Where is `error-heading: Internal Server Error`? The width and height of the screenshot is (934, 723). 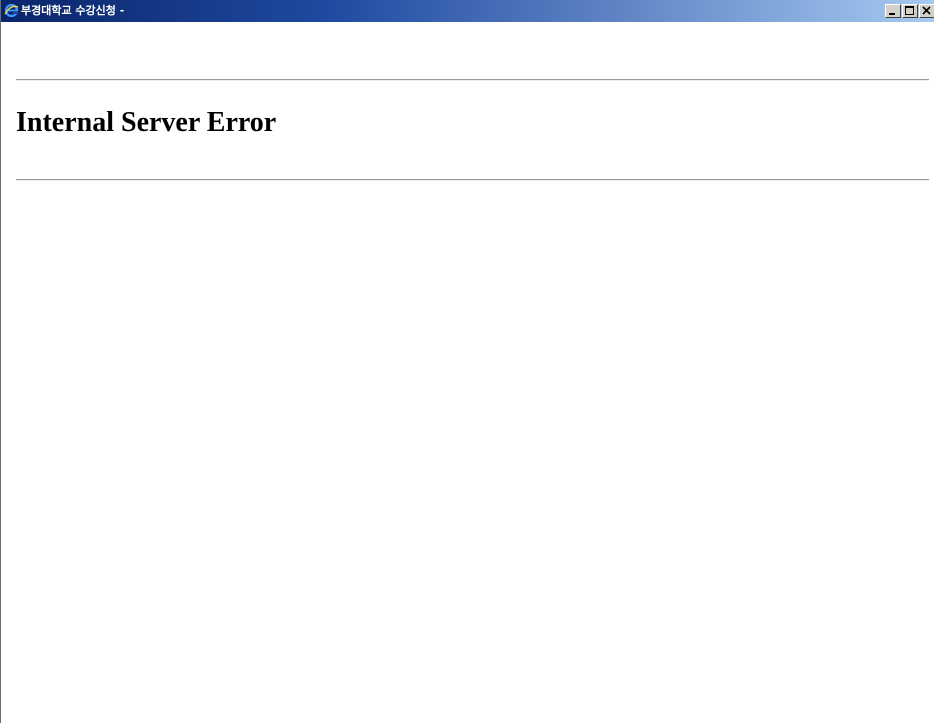
error-heading: Internal Server Error is located at coordinates (146, 122).